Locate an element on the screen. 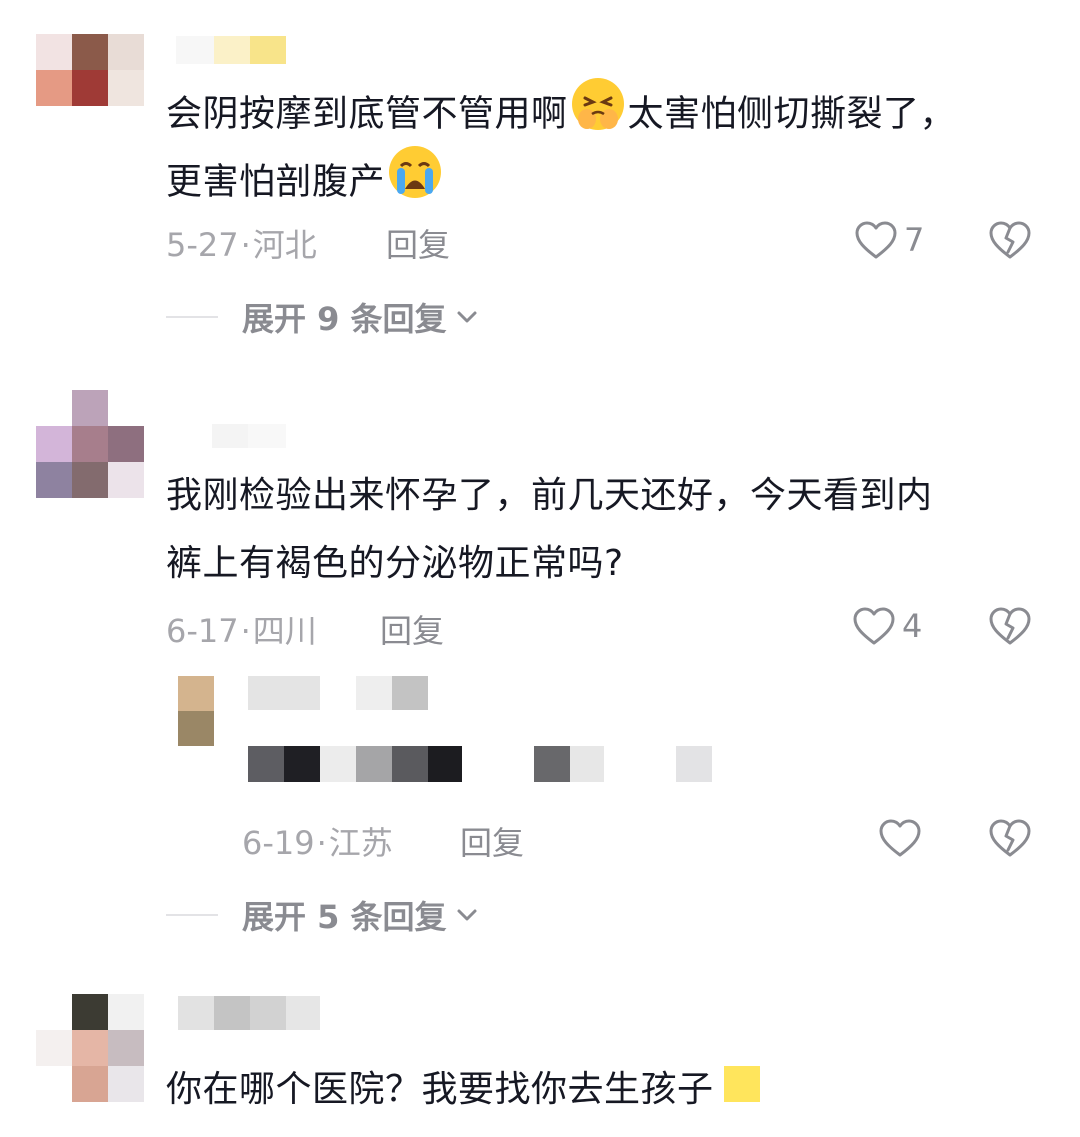  like-count: 7 is located at coordinates (914, 240).